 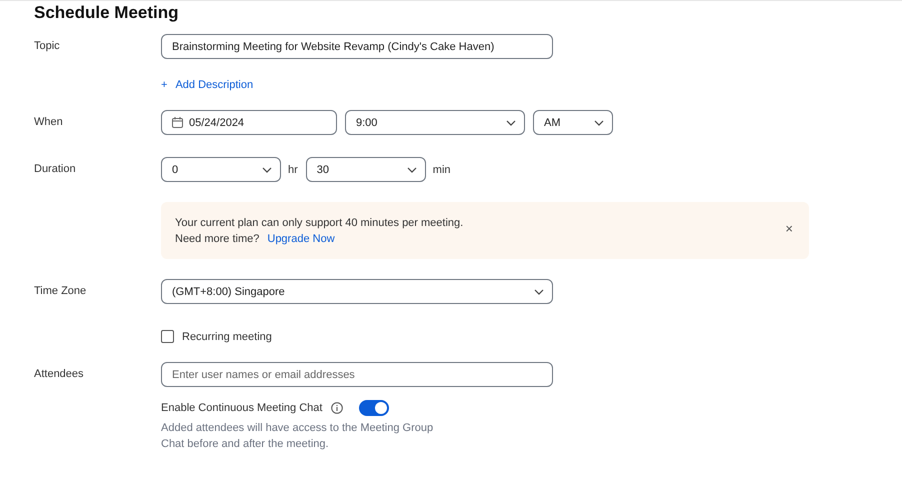 I want to click on minutes-select: 30, so click(x=366, y=169).